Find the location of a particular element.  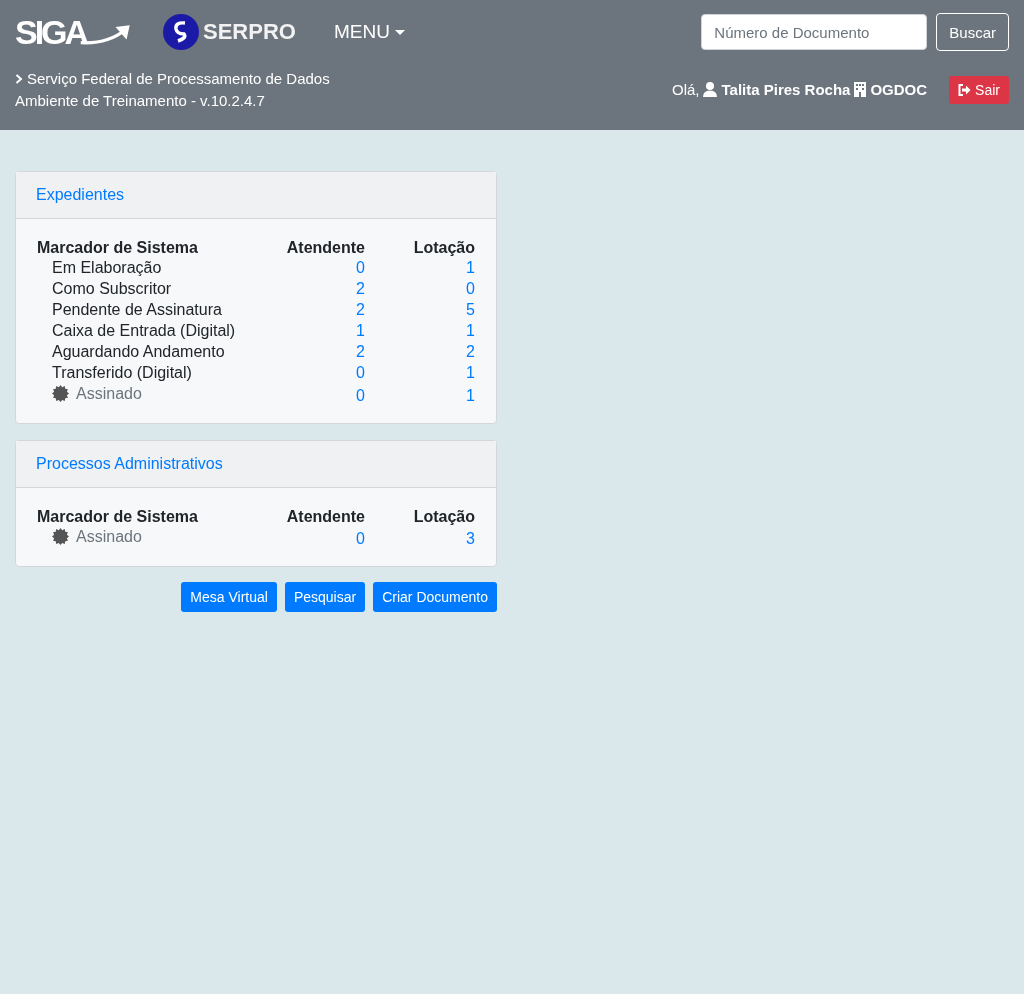

marker-label: Em Elaboração is located at coordinates (107, 267).